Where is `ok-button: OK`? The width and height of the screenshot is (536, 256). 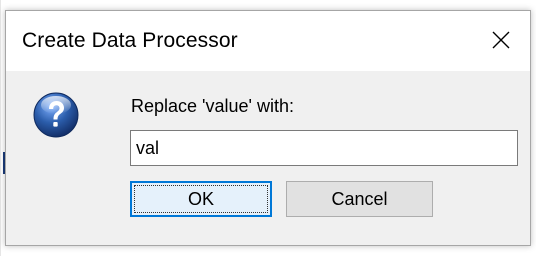
ok-button: OK is located at coordinates (201, 199).